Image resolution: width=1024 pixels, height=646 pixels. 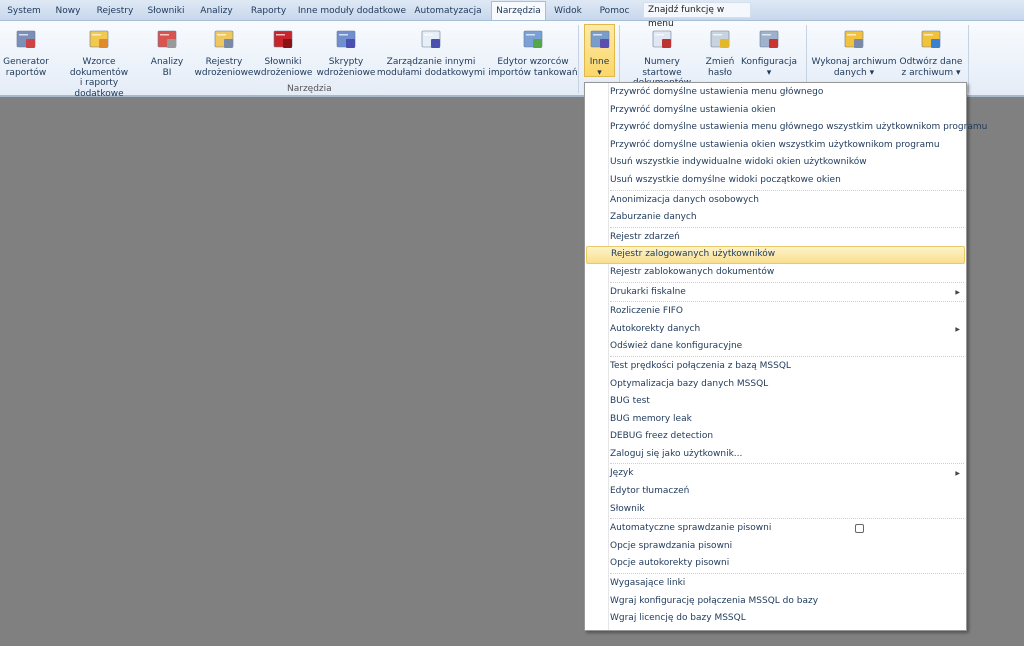 I want to click on tab-widok: Widok, so click(x=568, y=11).